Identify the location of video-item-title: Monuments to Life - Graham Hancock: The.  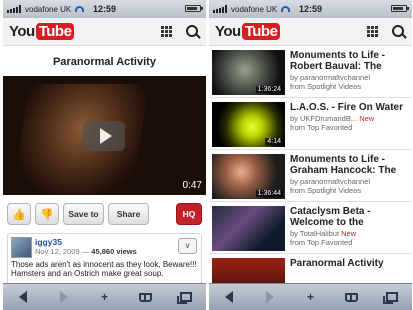
(349, 165).